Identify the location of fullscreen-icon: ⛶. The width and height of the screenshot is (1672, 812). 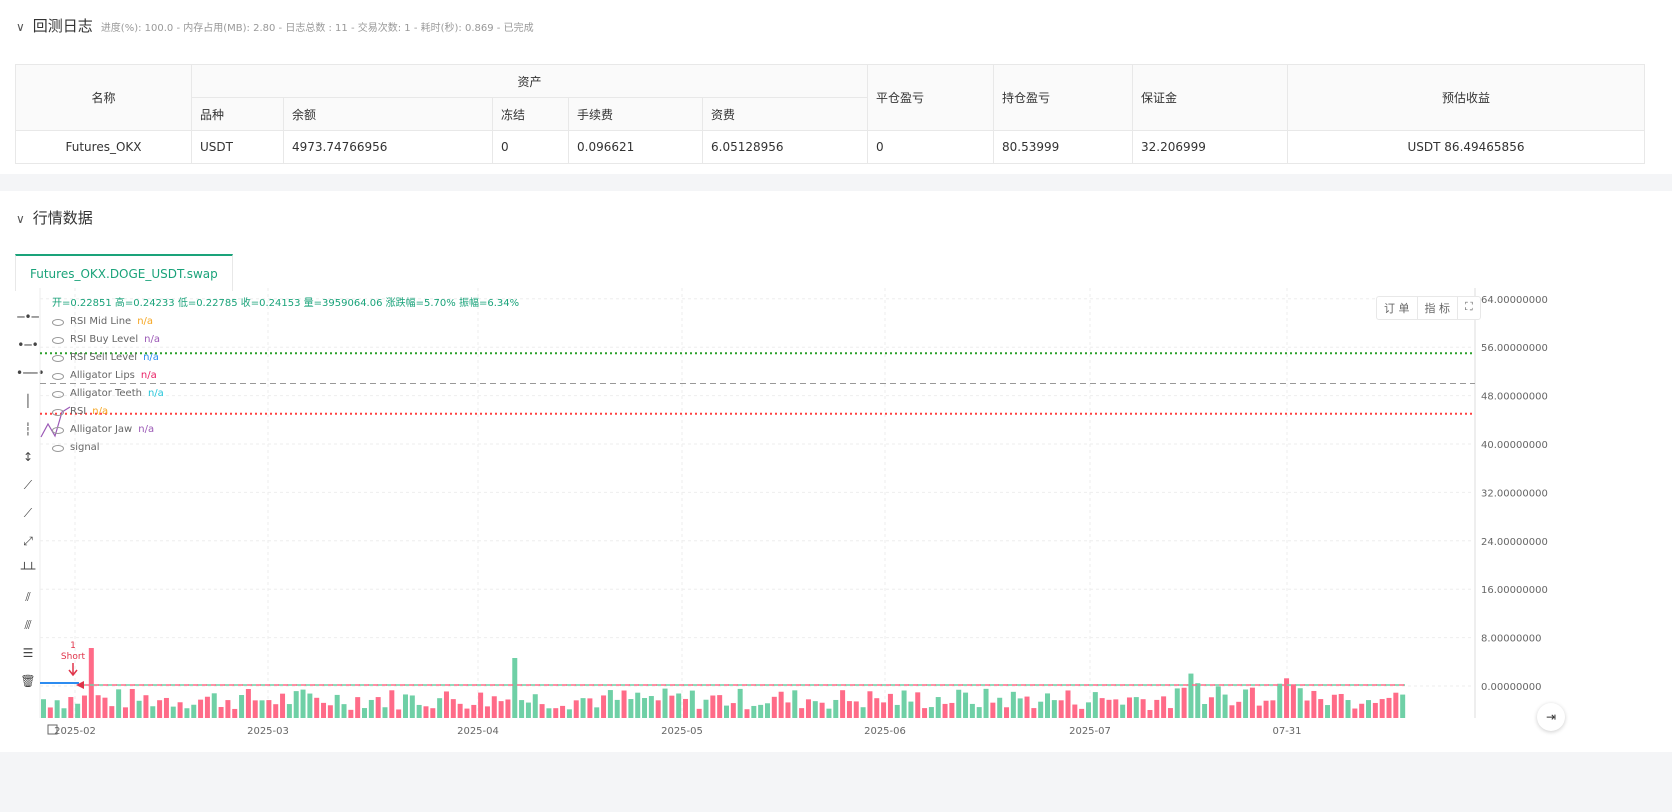
(1469, 308).